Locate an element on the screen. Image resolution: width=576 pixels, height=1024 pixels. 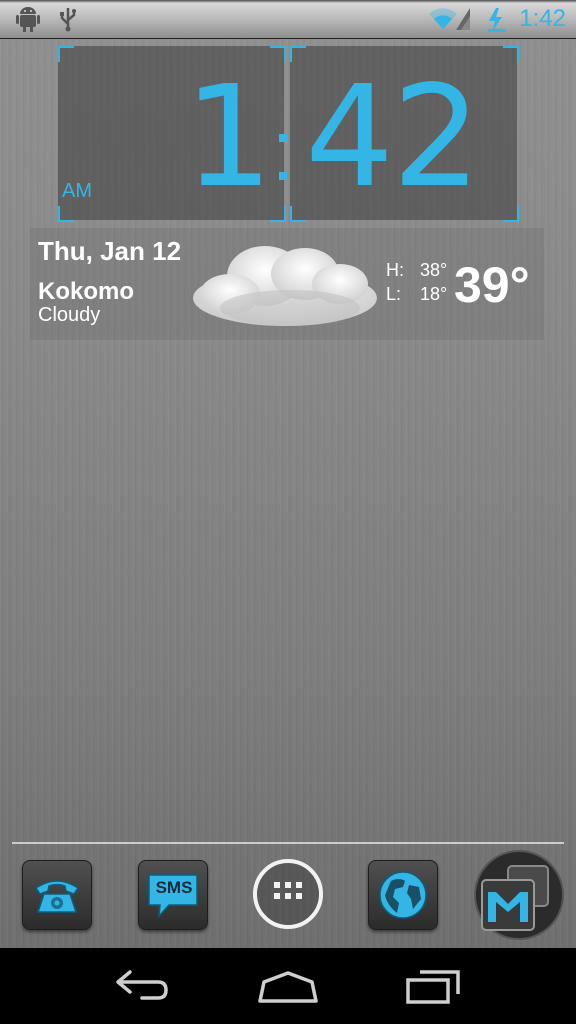
signal-icon is located at coordinates (463, 21).